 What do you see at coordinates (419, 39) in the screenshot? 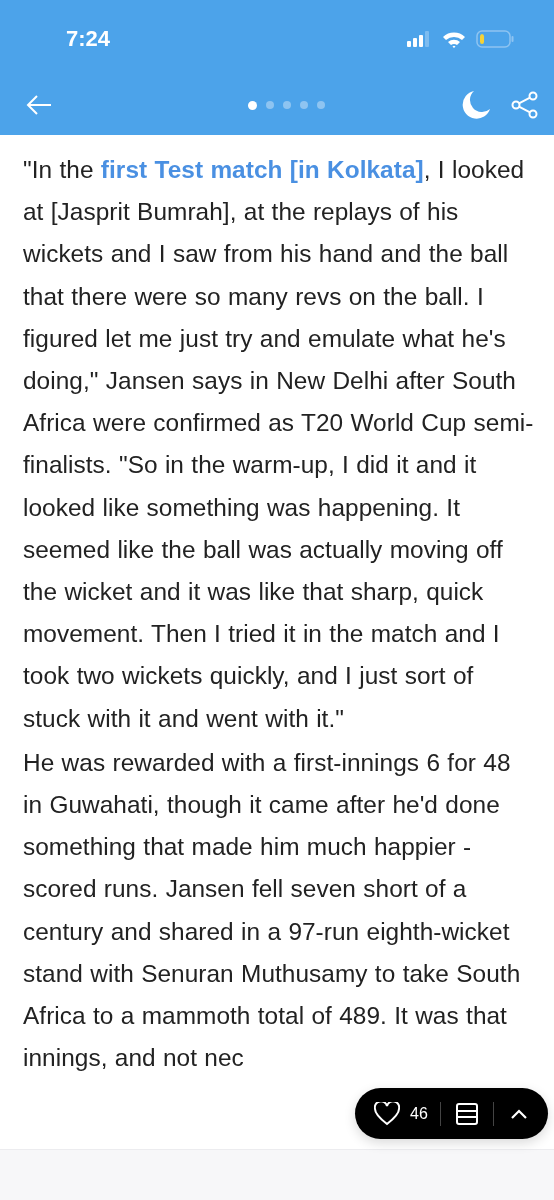
I see `signal-icon` at bounding box center [419, 39].